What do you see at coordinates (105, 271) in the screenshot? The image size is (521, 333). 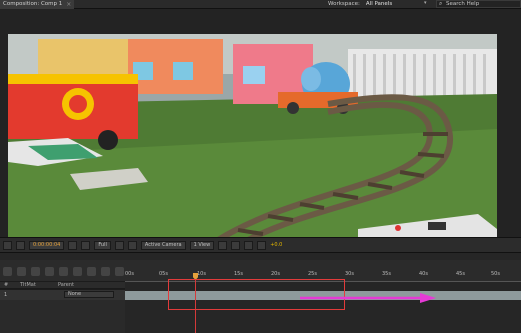 I see `auto-keyframe-icon` at bounding box center [105, 271].